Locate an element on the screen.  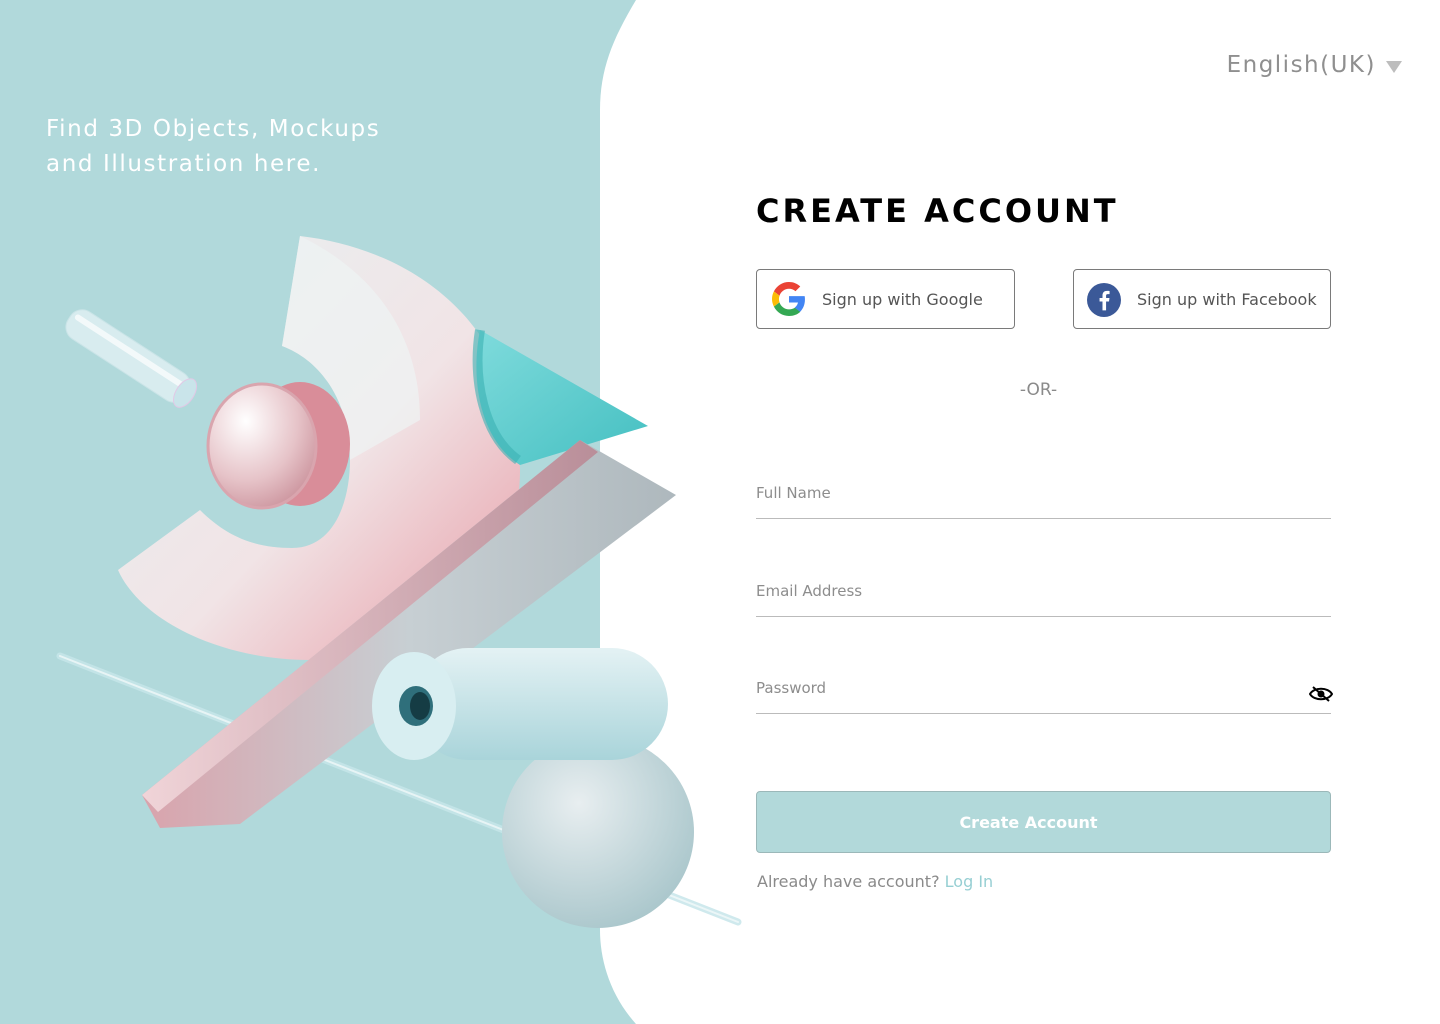
login-link: Log In is located at coordinates (969, 881).